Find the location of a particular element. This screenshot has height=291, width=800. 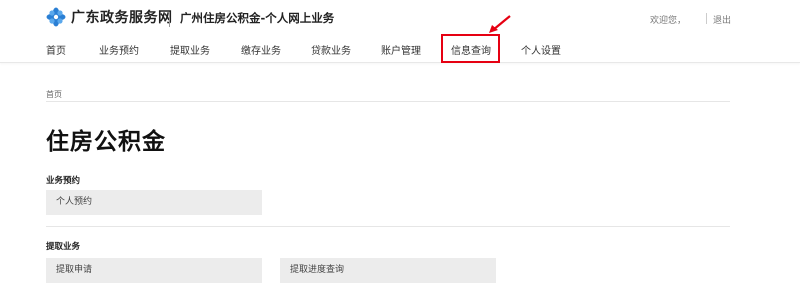

nav-item-home: 首页 is located at coordinates (56, 49).